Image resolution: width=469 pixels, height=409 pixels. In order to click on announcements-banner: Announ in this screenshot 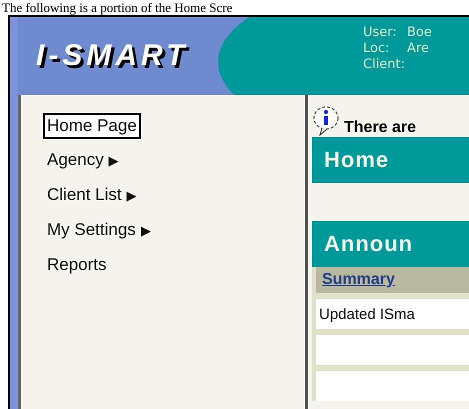, I will do `click(390, 244)`.